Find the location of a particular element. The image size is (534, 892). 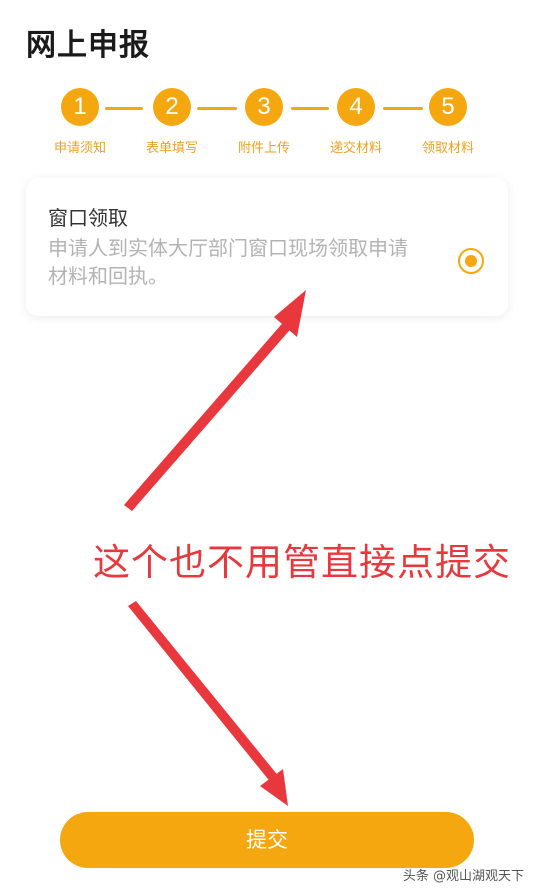

step-number: 2 is located at coordinates (172, 107).